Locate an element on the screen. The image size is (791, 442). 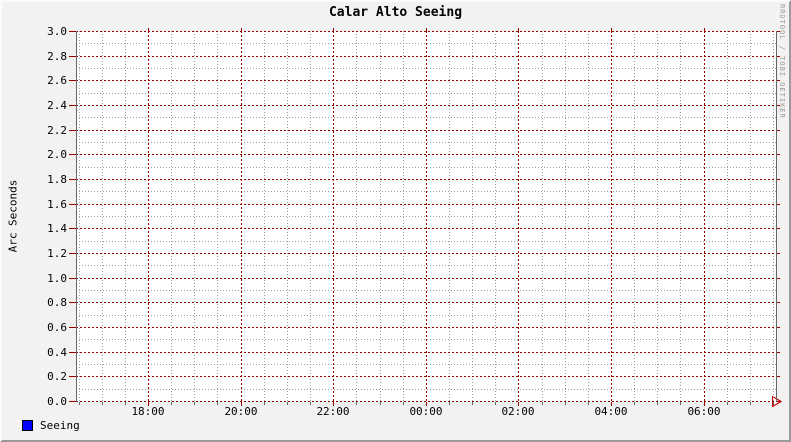
watermark-text: RRDTOOL / TOBI OETIKER is located at coordinates (782, 61).